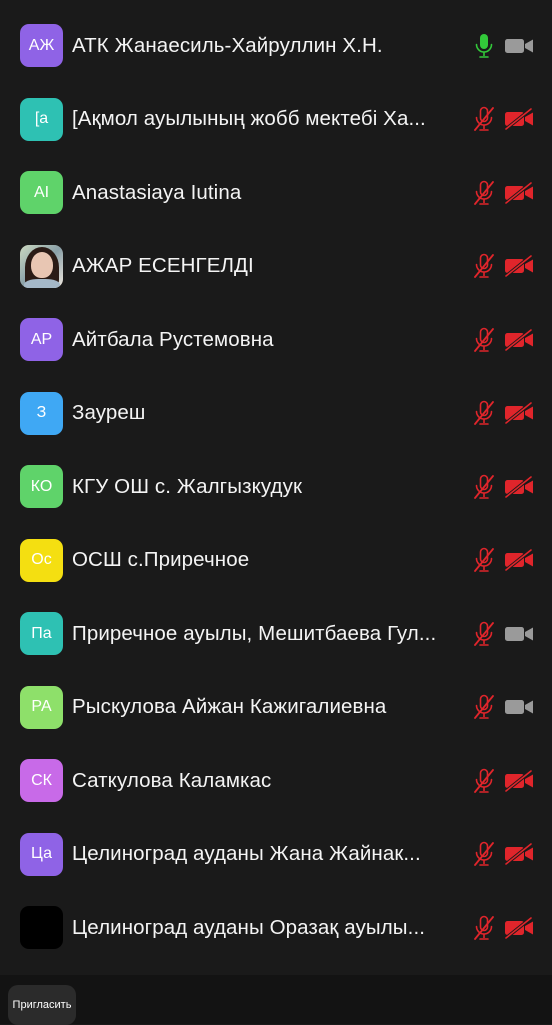 This screenshot has width=552, height=1025. I want to click on avatar: КО, so click(41, 487).